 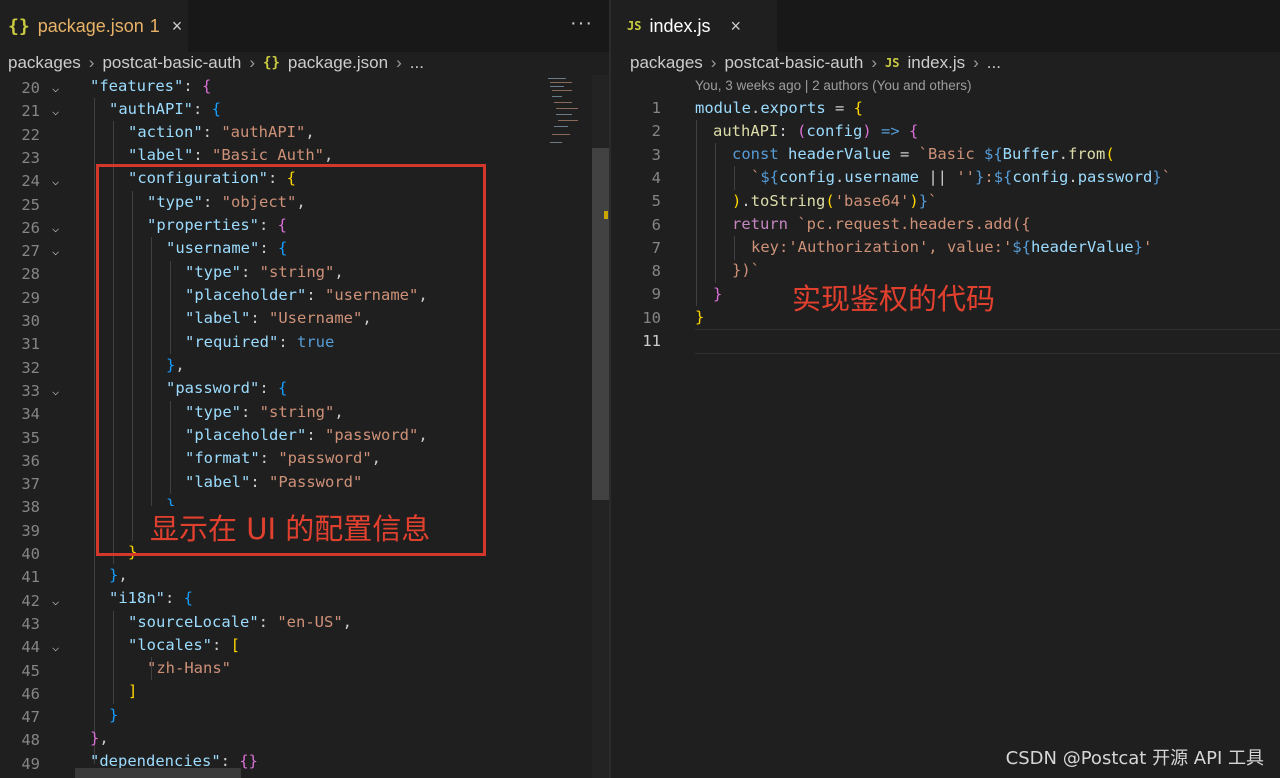 What do you see at coordinates (30, 554) in the screenshot?
I see `line-number: 40` at bounding box center [30, 554].